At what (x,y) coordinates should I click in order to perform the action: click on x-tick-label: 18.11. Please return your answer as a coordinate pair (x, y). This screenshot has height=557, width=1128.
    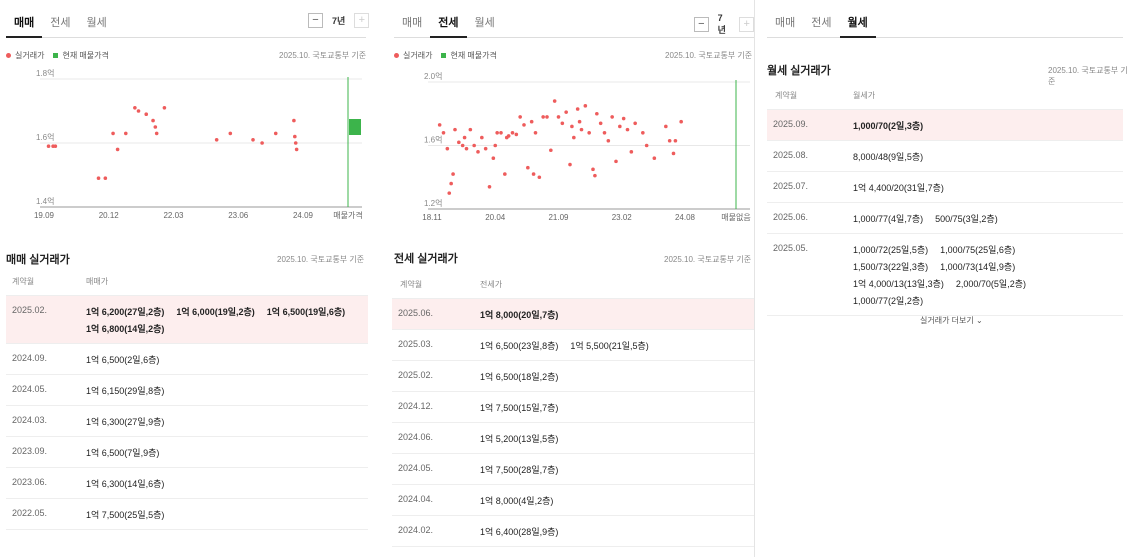
    Looking at the image, I should click on (432, 217).